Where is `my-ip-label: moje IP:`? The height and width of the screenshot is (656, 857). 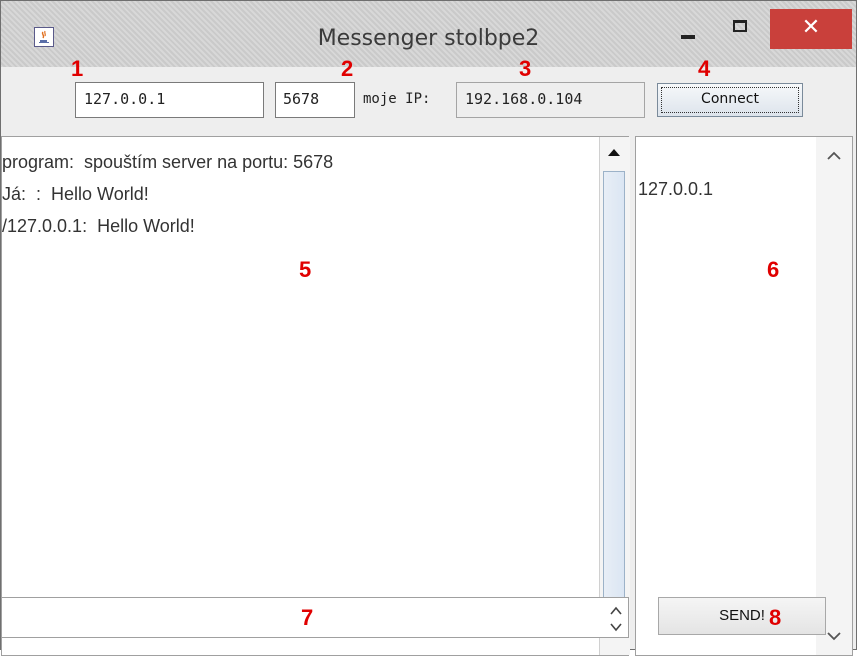 my-ip-label: moje IP: is located at coordinates (397, 99).